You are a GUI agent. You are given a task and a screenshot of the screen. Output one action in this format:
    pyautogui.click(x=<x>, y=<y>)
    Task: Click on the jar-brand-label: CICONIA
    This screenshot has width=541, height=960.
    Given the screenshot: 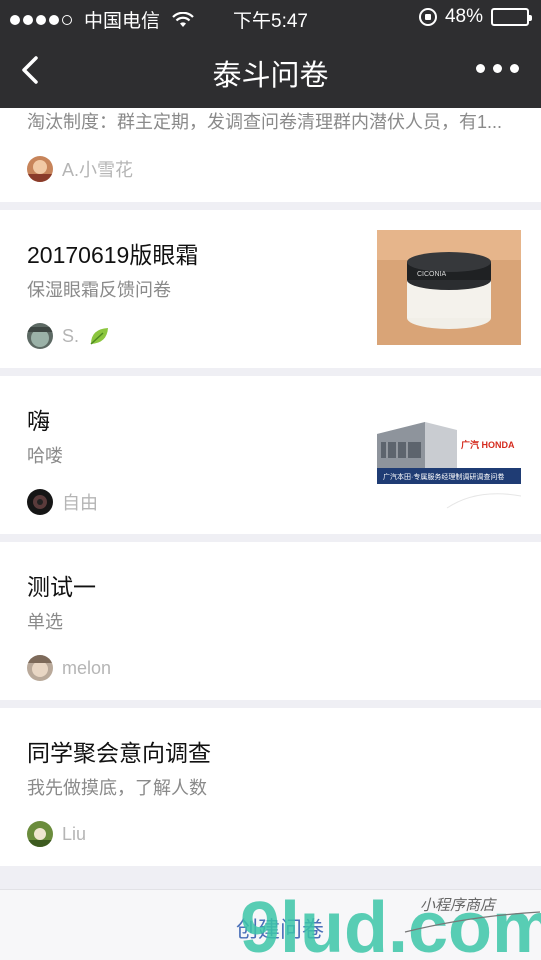 What is the action you would take?
    pyautogui.click(x=432, y=274)
    